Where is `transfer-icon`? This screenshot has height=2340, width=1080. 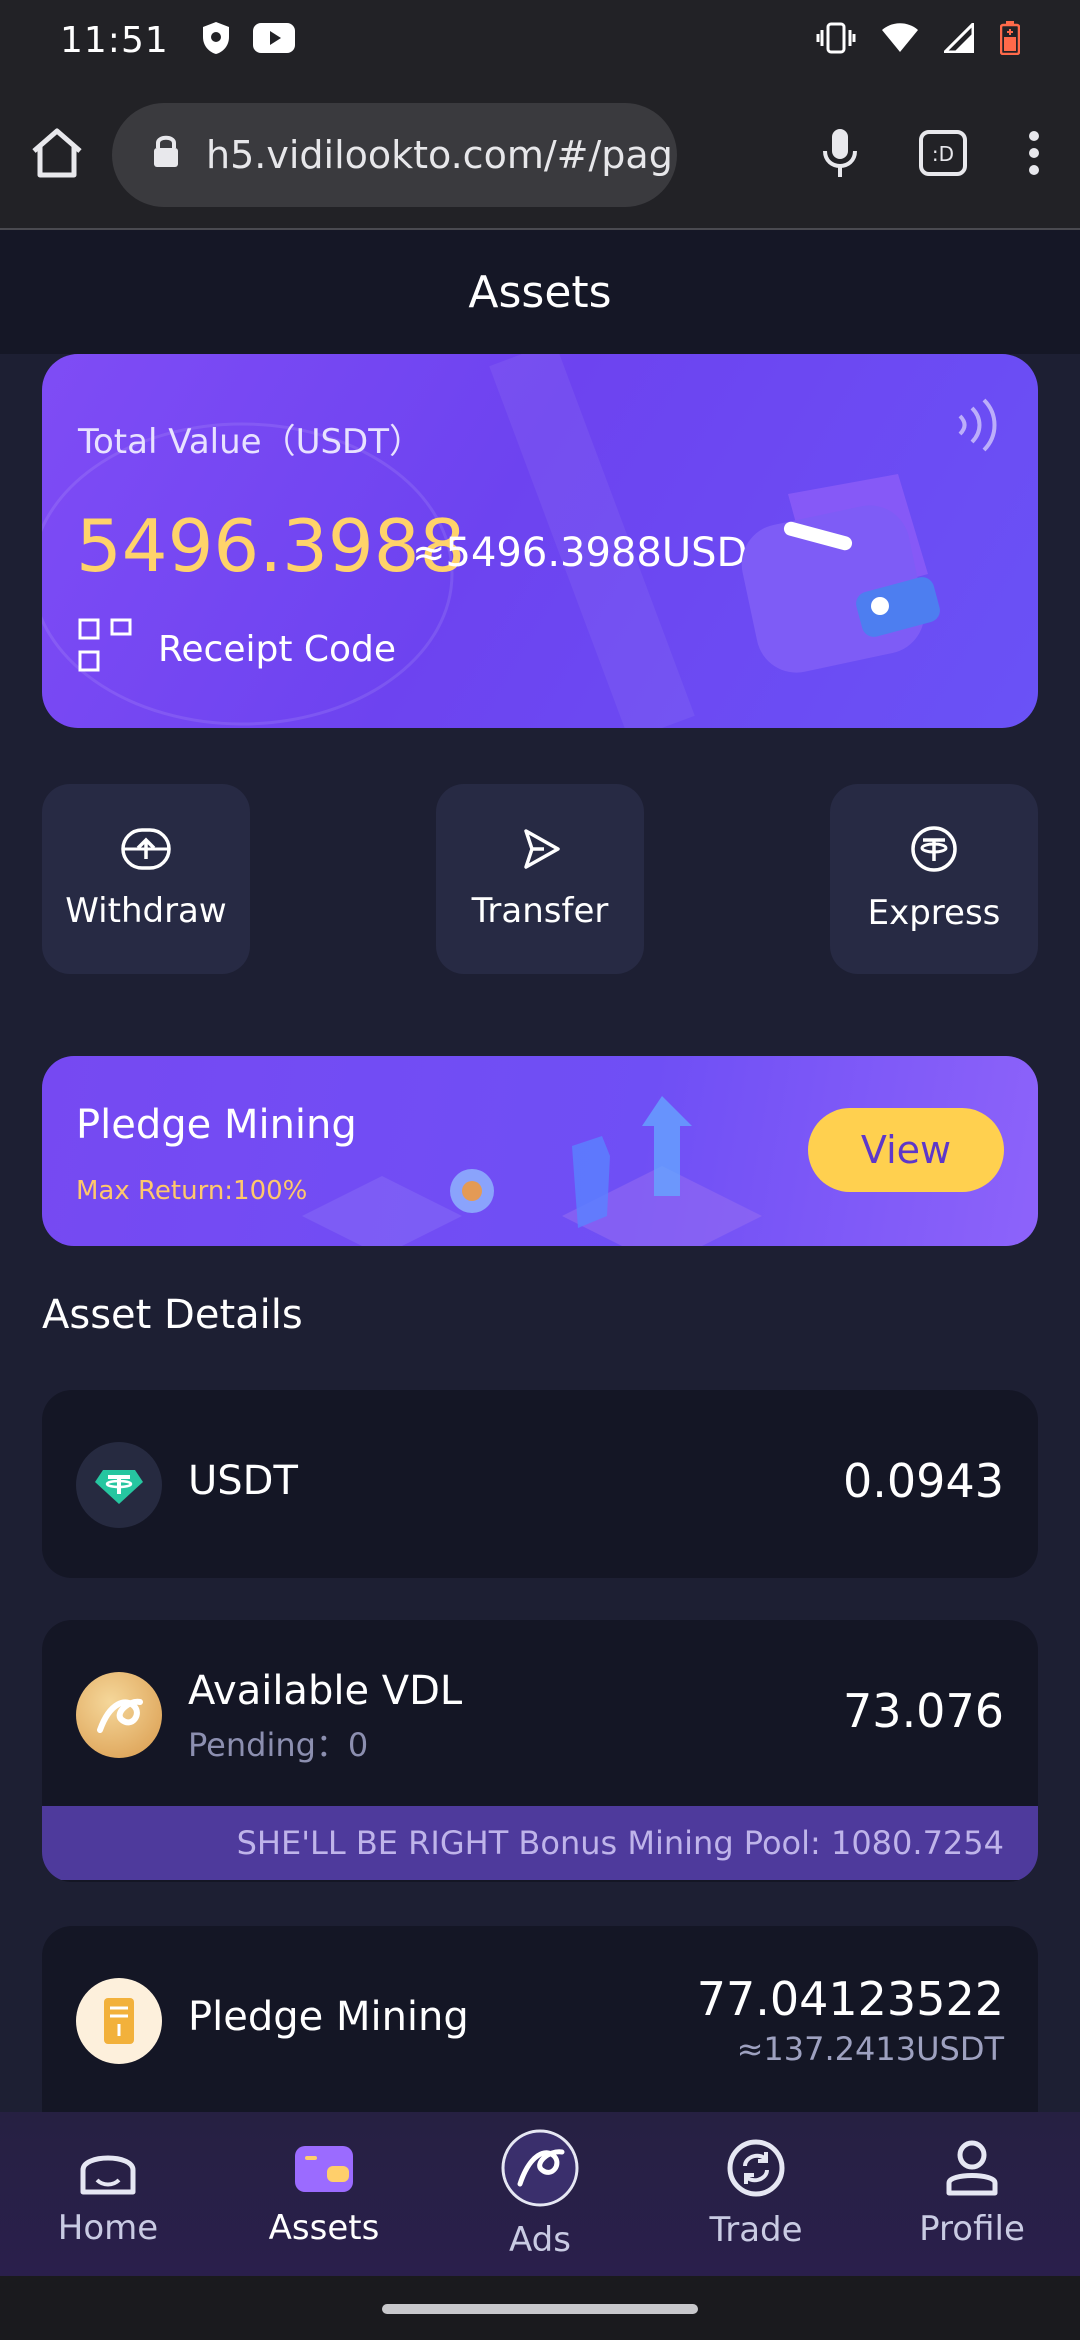
transfer-icon is located at coordinates (540, 851).